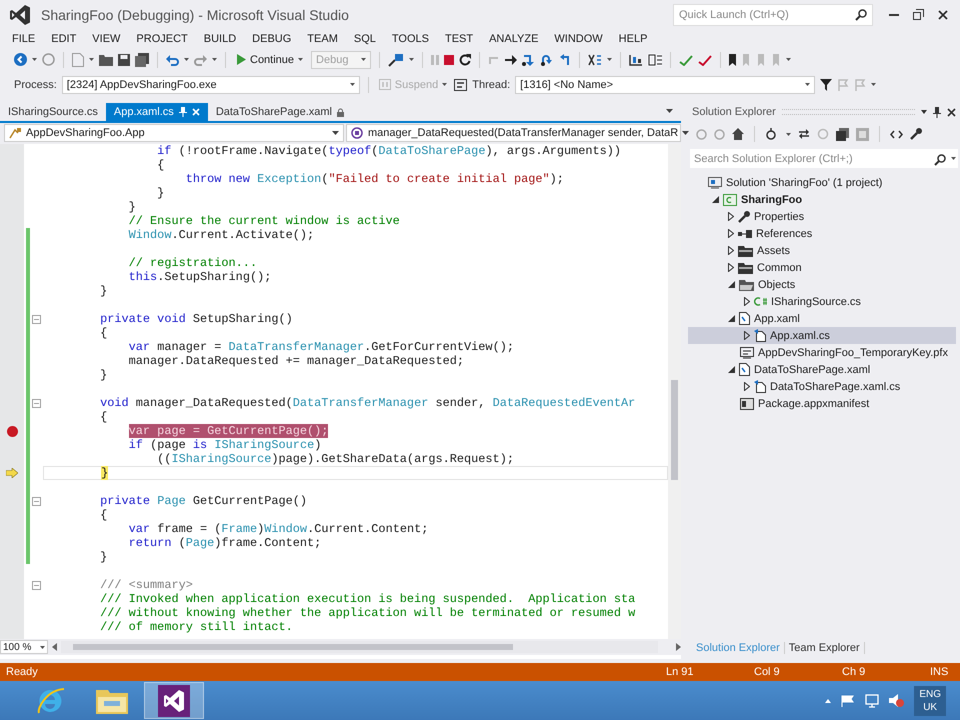 The width and height of the screenshot is (960, 720). Describe the element at coordinates (142, 59) in the screenshot. I see `save-all-icon` at that location.